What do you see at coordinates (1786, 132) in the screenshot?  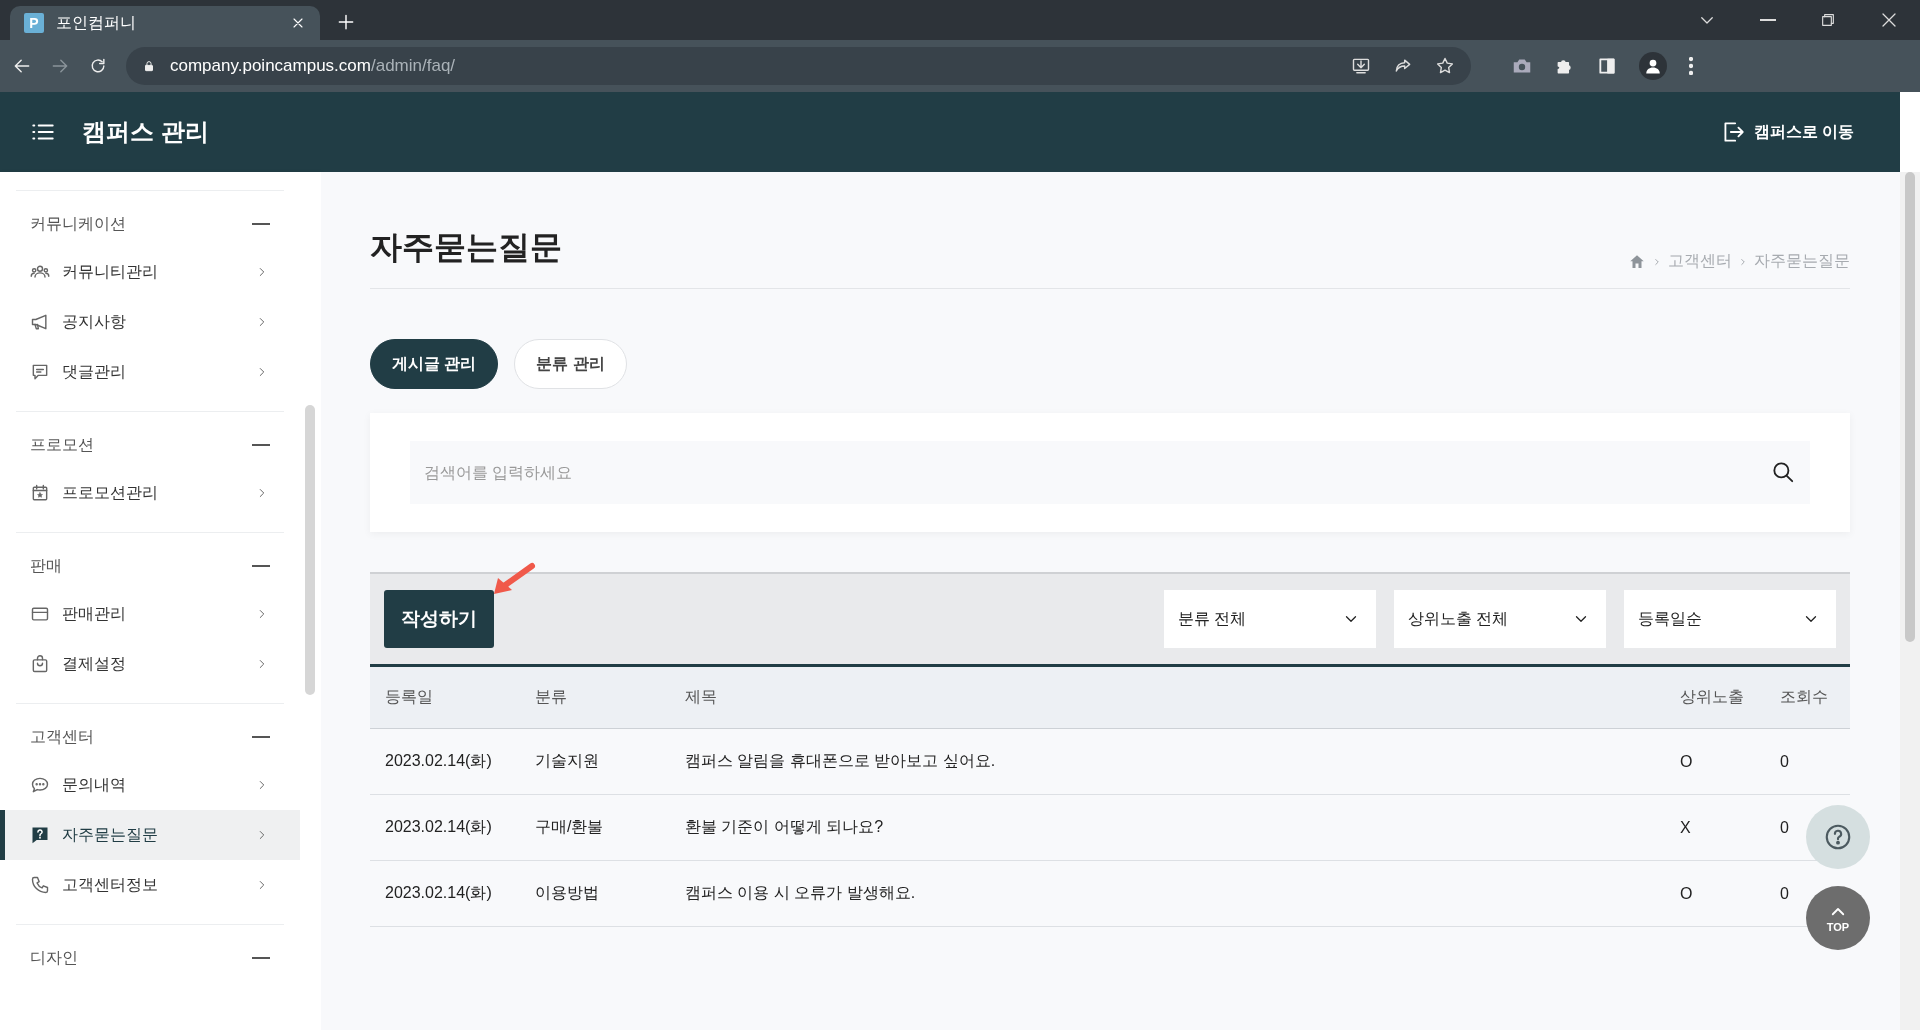 I see `go-to-campus-button: 캠퍼스로 이동` at bounding box center [1786, 132].